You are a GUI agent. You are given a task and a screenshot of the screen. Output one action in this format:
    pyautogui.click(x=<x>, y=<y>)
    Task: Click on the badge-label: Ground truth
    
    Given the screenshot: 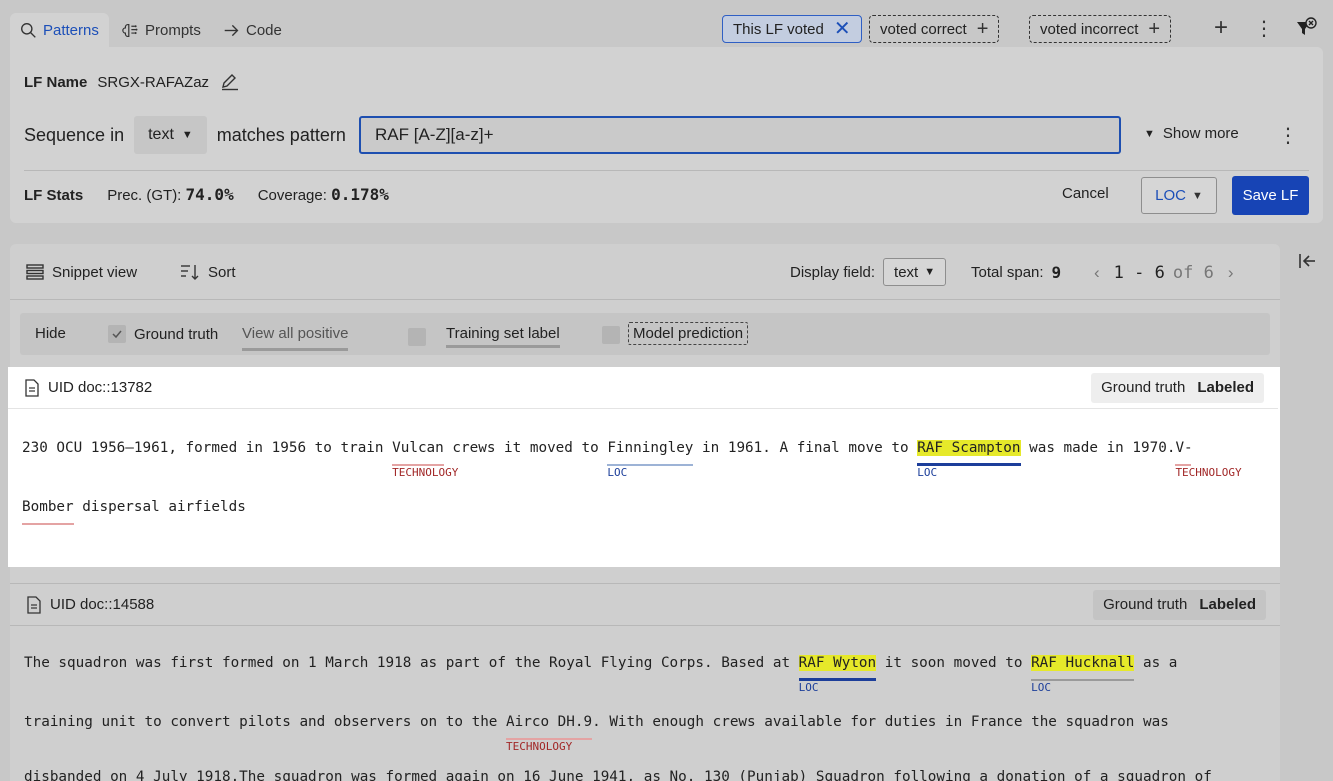 What is the action you would take?
    pyautogui.click(x=1145, y=604)
    